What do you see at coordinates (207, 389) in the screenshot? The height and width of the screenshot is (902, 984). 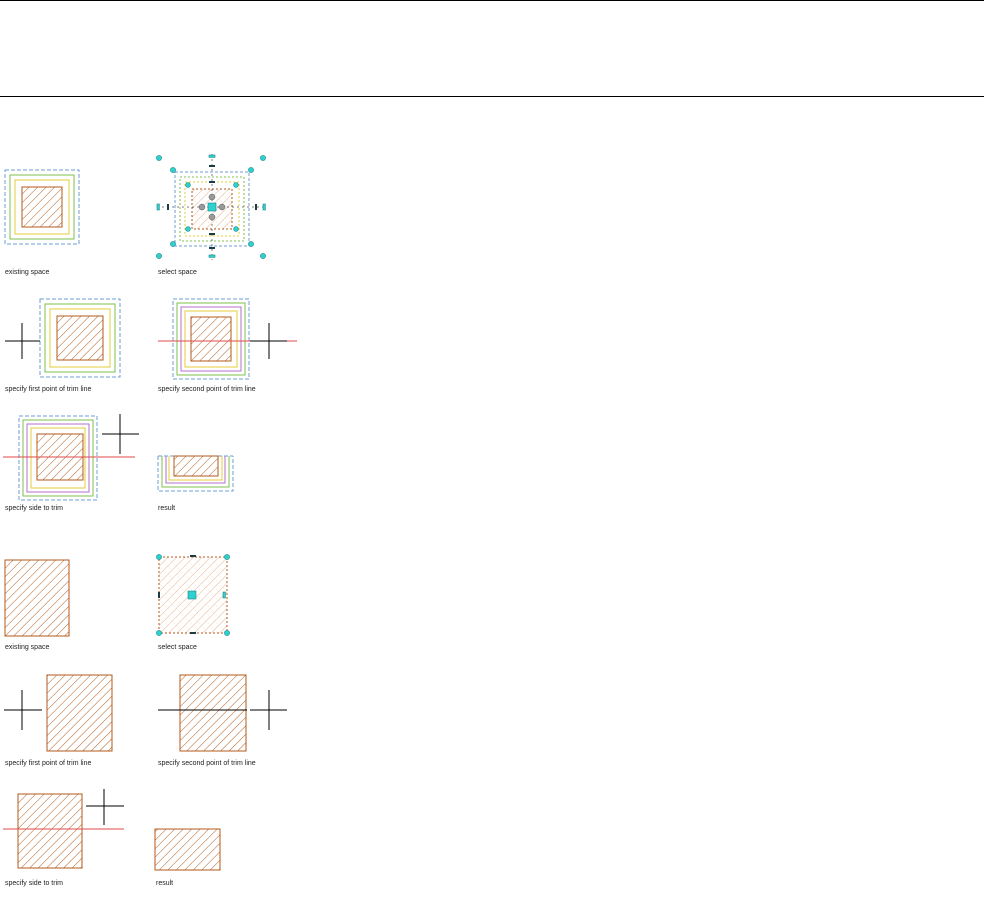 I see `caption-second-point: specify second point of trim line` at bounding box center [207, 389].